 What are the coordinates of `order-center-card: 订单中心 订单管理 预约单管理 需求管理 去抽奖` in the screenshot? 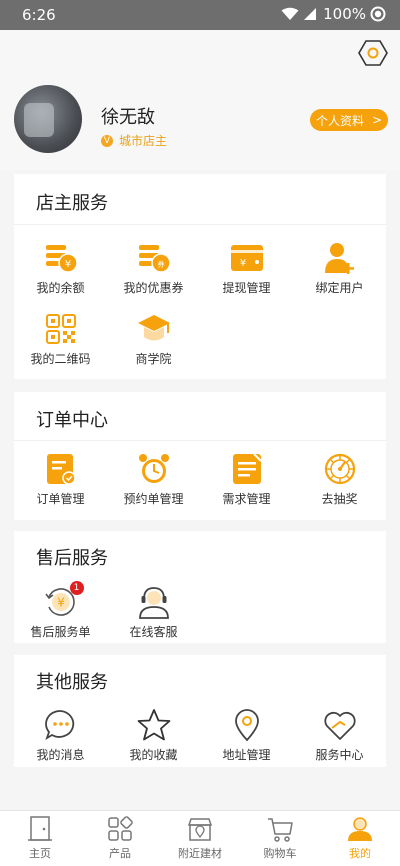 It's located at (200, 456).